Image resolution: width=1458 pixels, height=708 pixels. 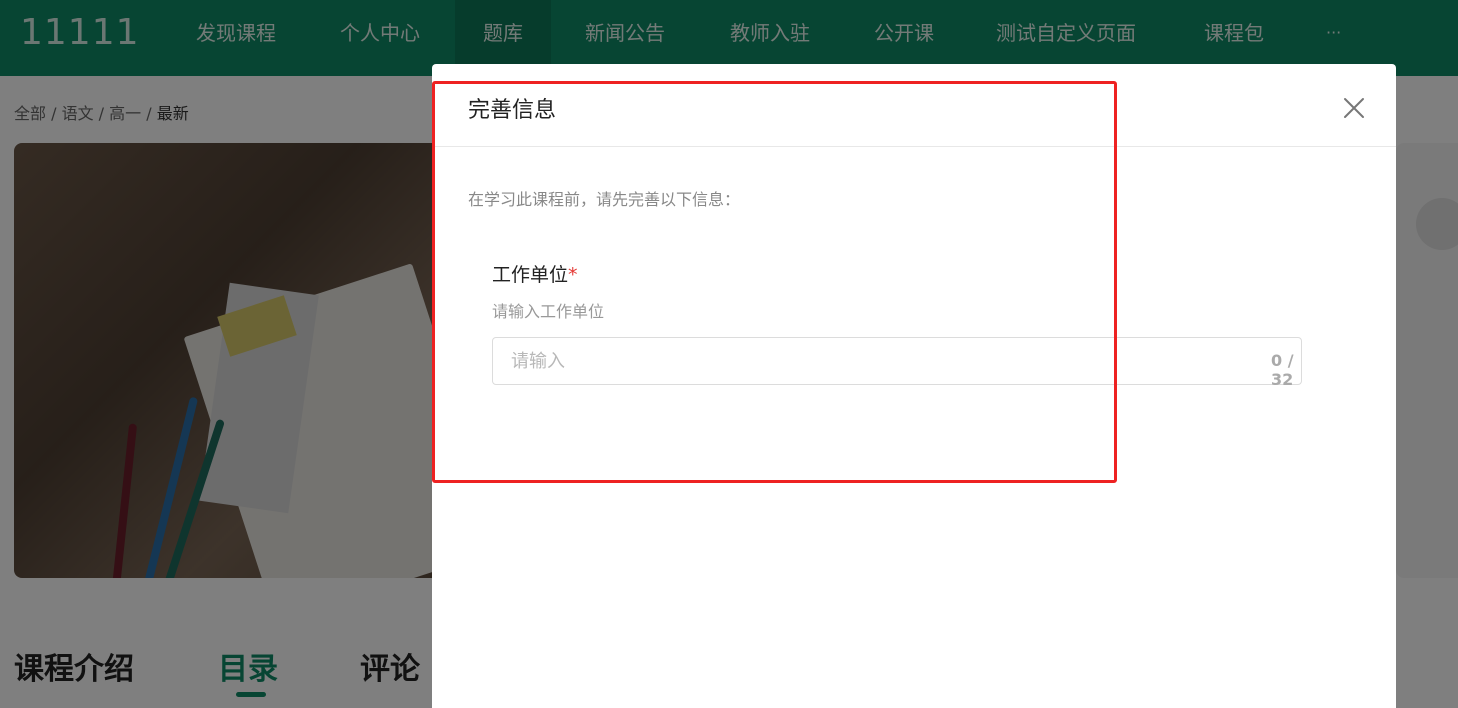 What do you see at coordinates (1282, 370) in the screenshot?
I see `character-counter: 0 / 32` at bounding box center [1282, 370].